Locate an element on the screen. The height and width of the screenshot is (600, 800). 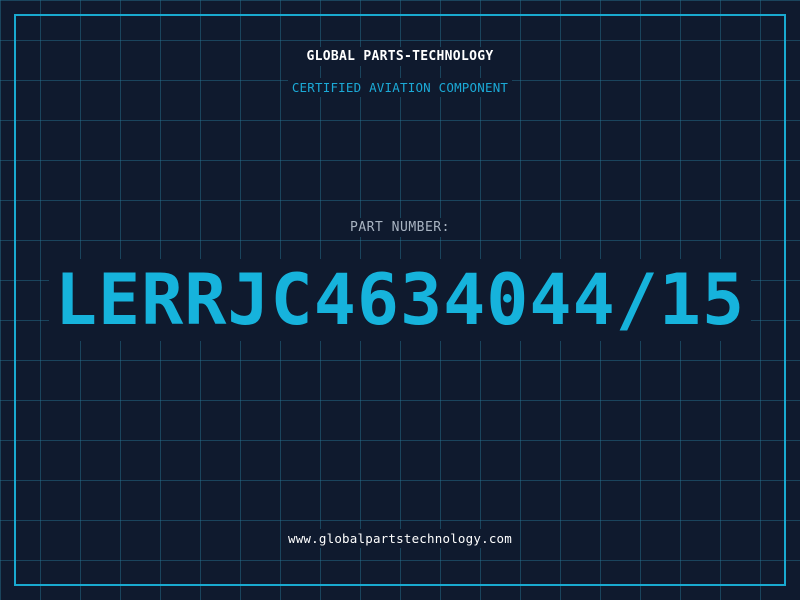
website-link: www.globalpartstechnology.com is located at coordinates (400, 538).